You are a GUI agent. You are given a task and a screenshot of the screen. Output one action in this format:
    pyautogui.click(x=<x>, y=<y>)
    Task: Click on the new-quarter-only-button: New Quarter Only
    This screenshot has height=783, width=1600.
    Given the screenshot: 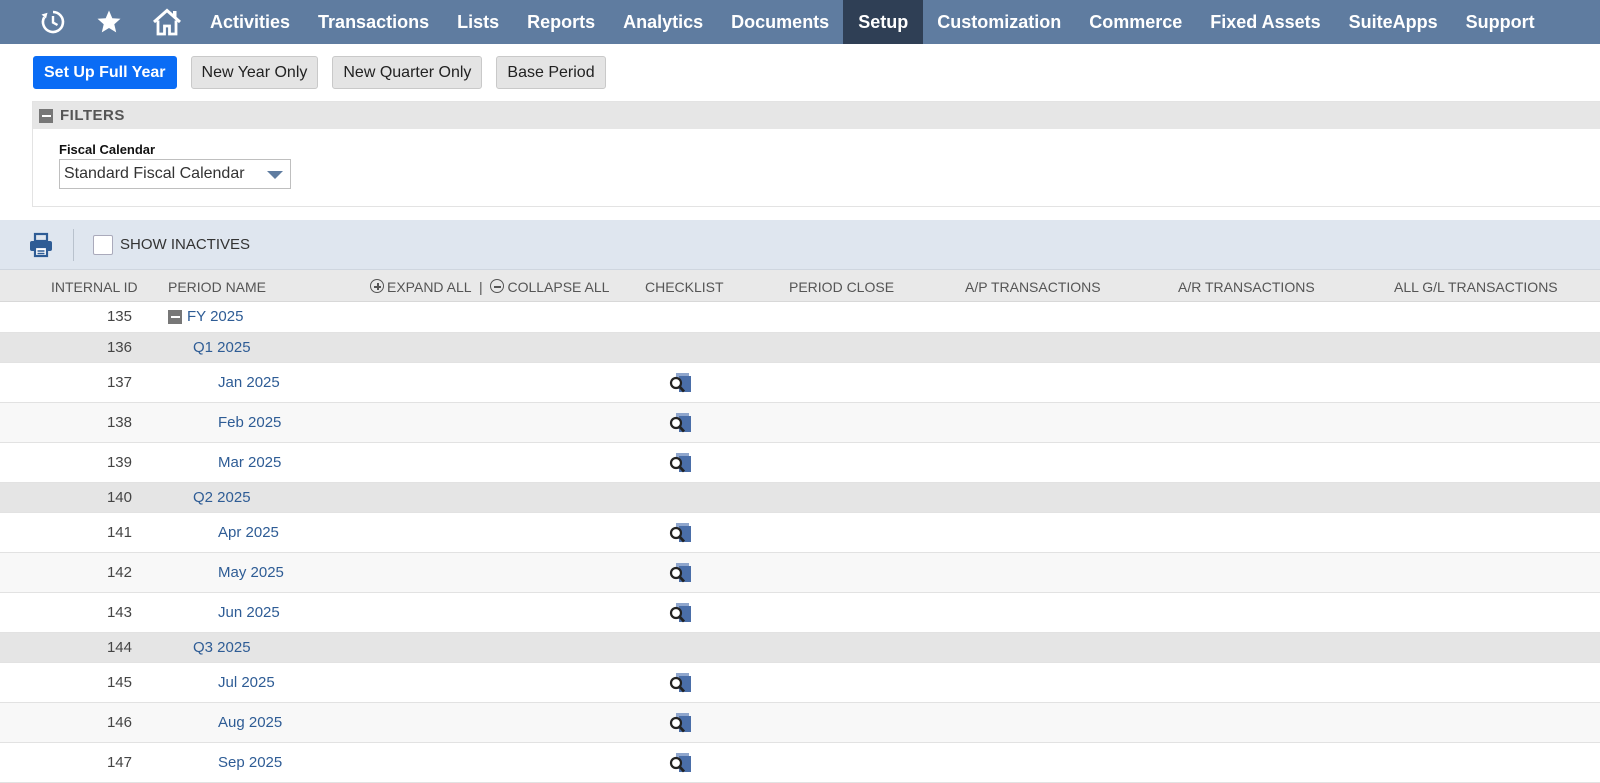 What is the action you would take?
    pyautogui.click(x=407, y=72)
    